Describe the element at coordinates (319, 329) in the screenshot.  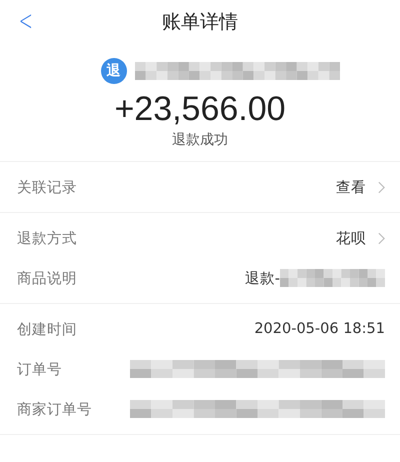
I see `field-value: 2020-05-06 18:51` at that location.